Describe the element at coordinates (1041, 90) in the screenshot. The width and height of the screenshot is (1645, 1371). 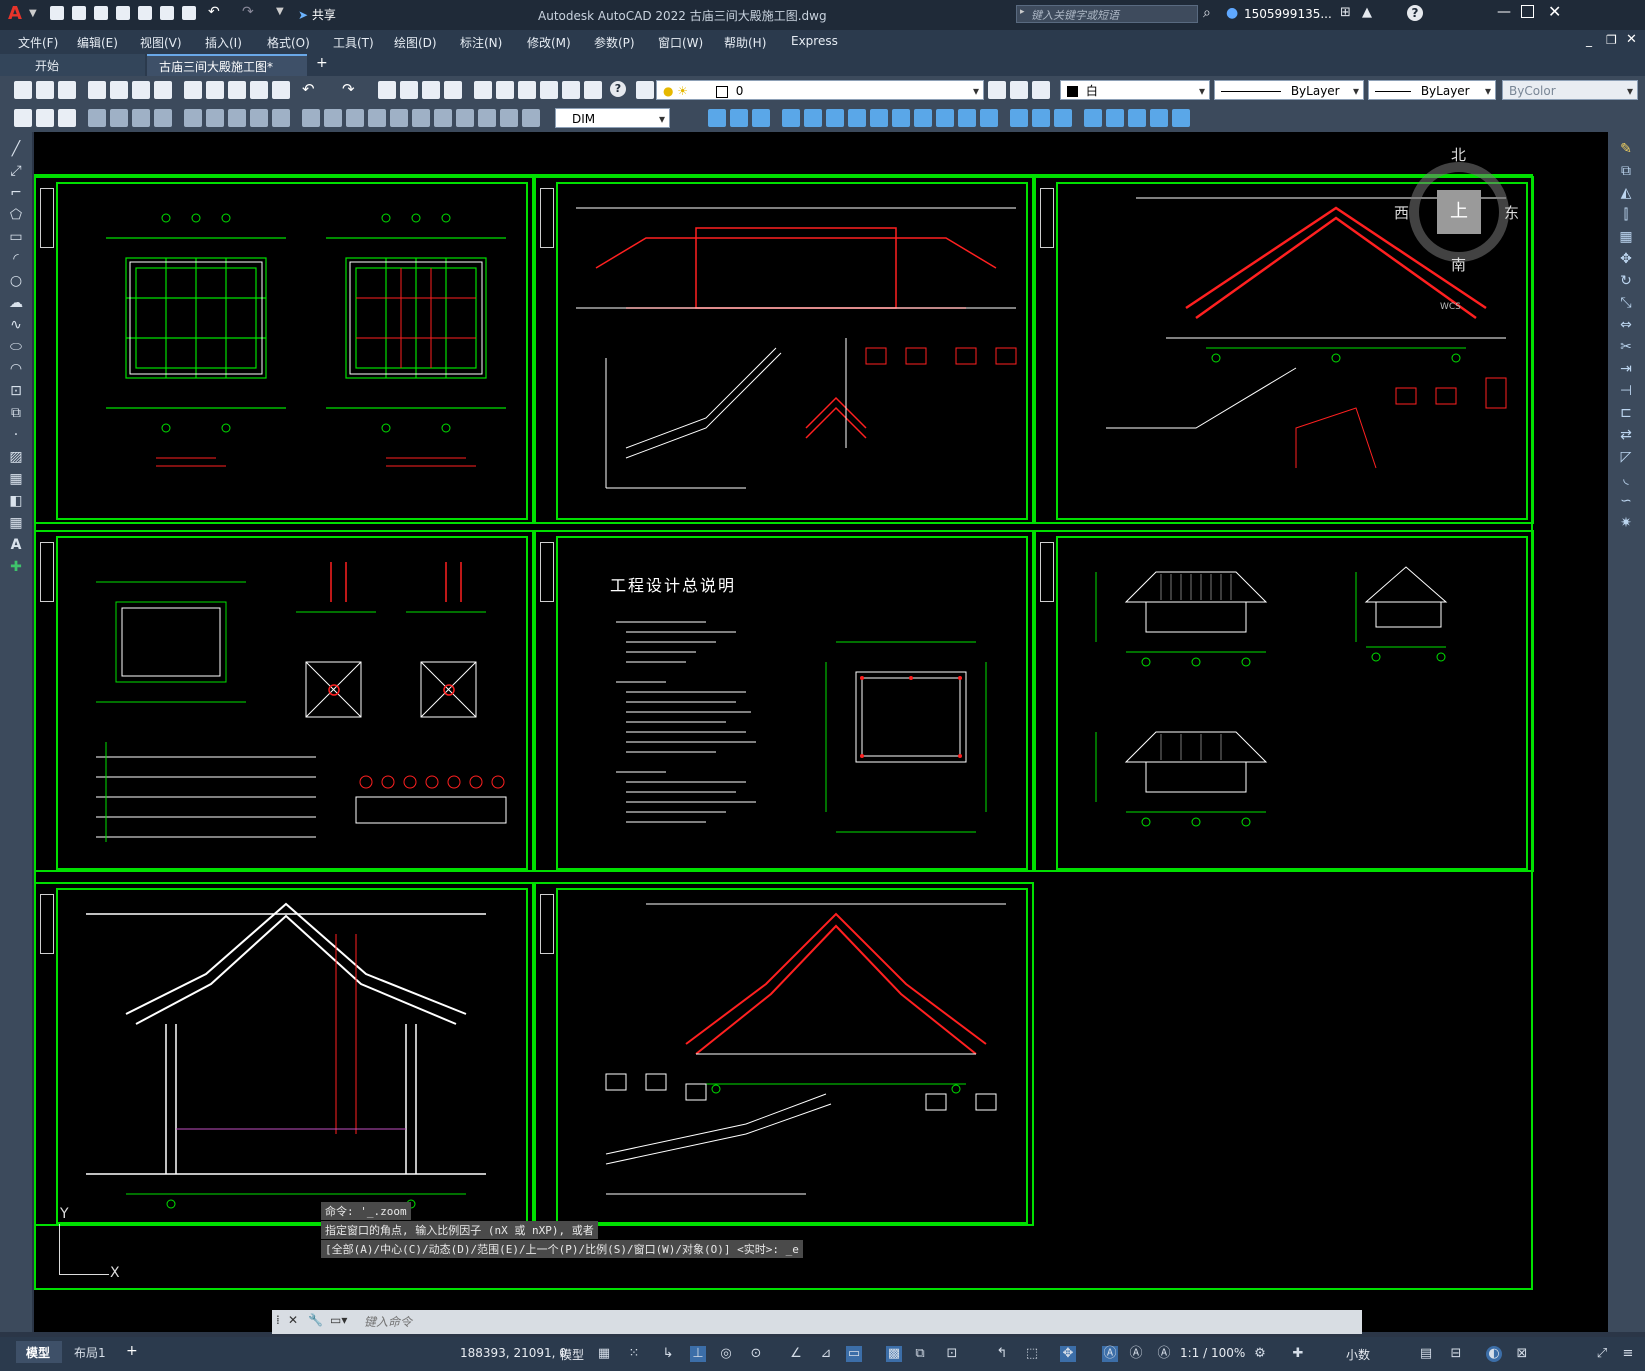
I see `layer-state-icon` at that location.